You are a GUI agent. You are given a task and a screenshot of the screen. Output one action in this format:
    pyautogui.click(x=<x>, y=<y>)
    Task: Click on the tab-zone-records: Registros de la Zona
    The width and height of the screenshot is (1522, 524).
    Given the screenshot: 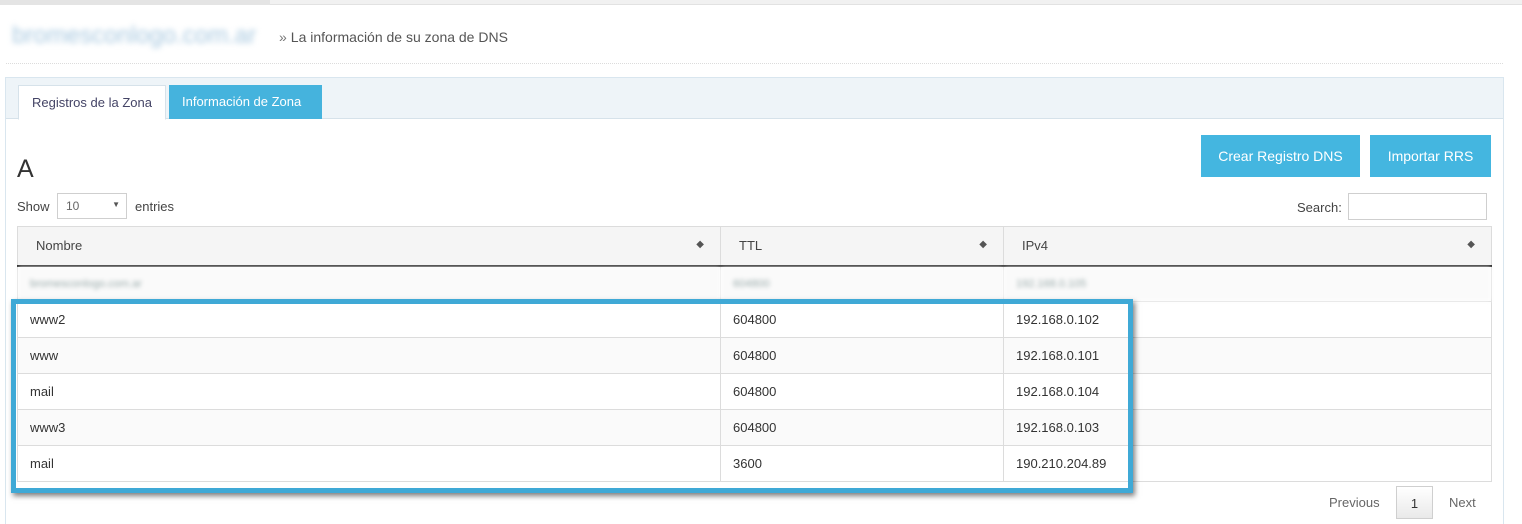 What is the action you would take?
    pyautogui.click(x=92, y=102)
    